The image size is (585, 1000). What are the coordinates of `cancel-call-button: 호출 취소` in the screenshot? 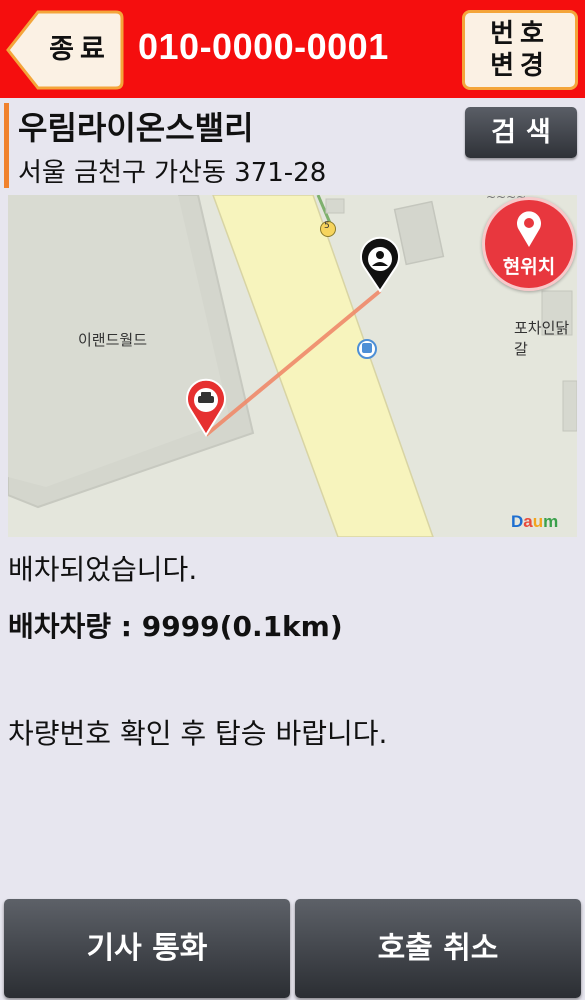 It's located at (438, 948).